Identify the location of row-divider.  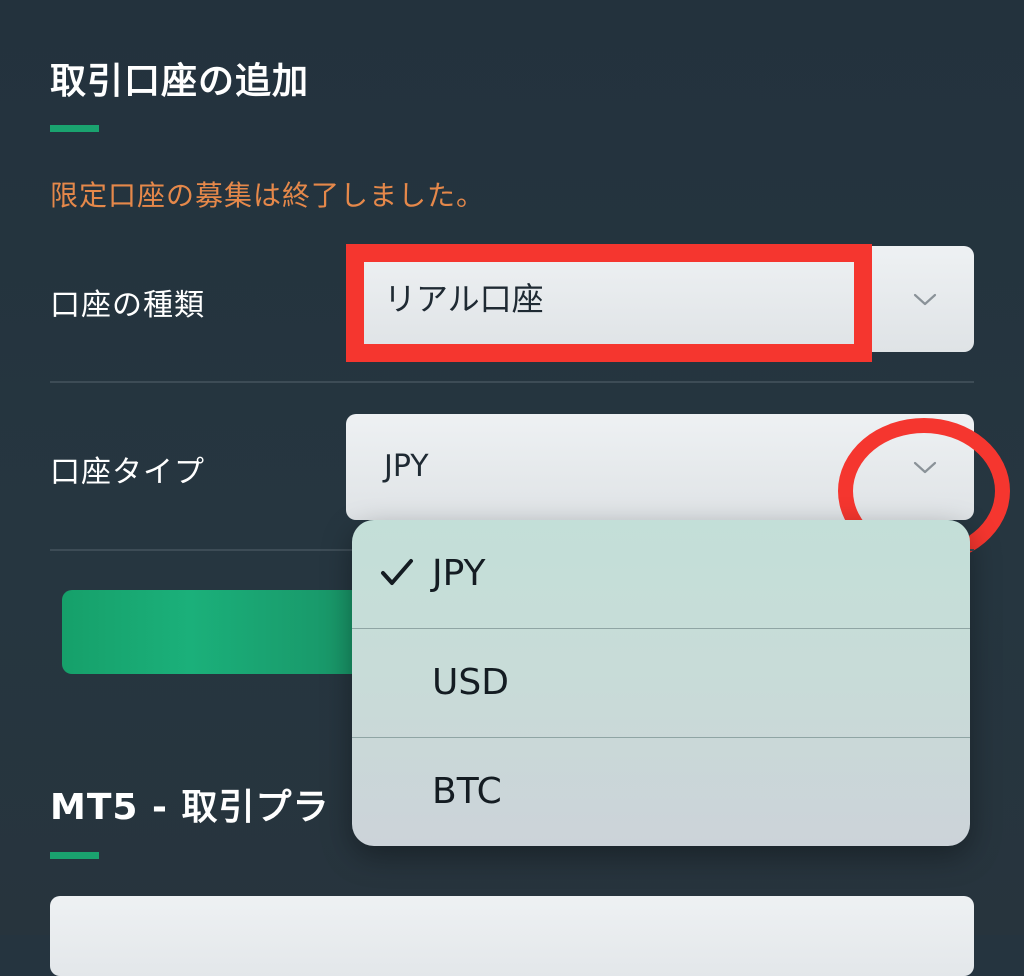
(512, 382).